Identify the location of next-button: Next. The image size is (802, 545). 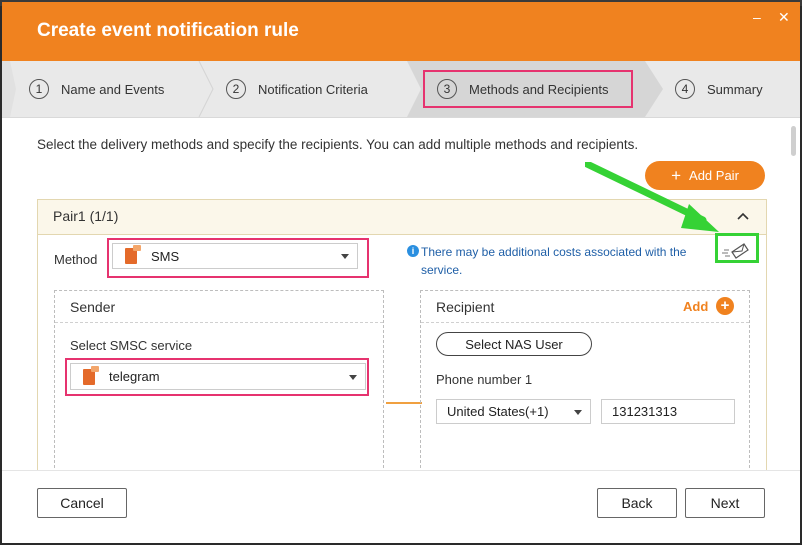
(725, 503).